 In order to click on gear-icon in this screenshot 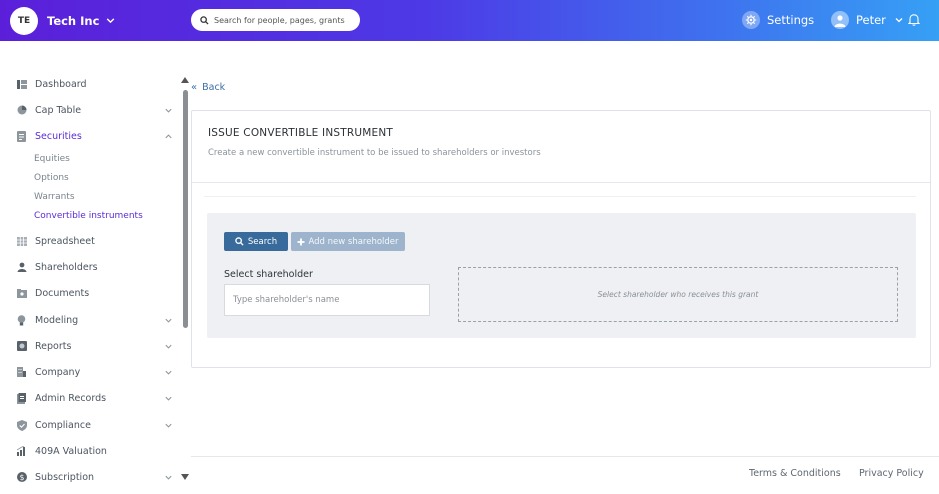, I will do `click(751, 20)`.